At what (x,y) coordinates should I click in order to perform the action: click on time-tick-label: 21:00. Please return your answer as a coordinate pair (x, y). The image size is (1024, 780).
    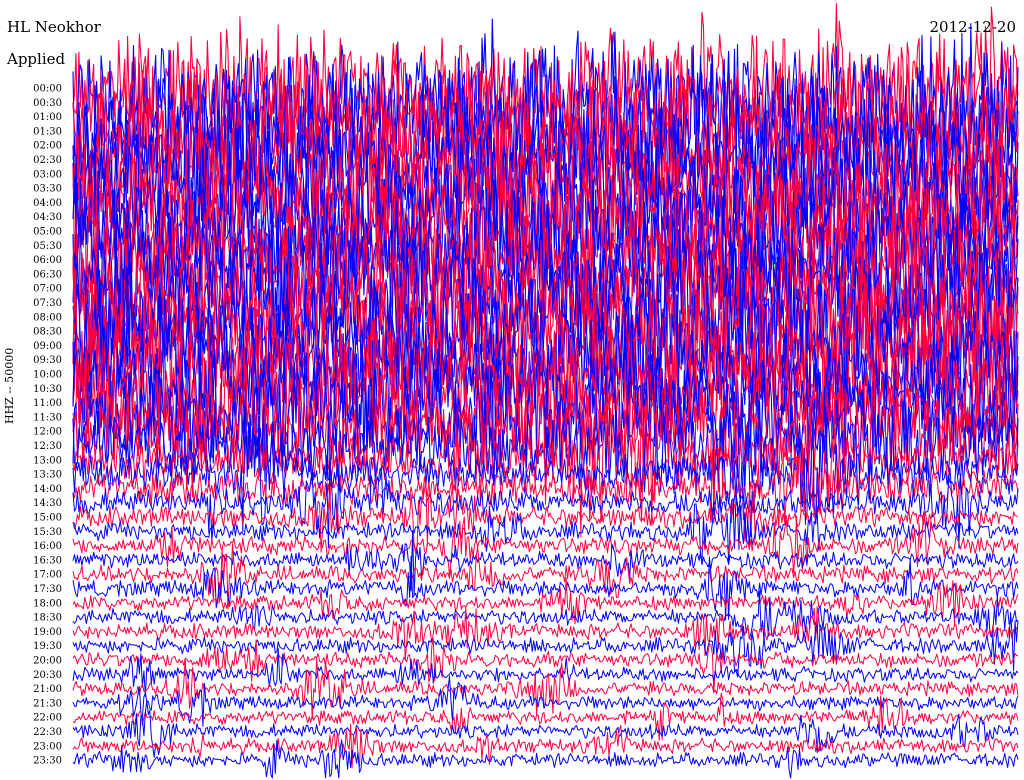
    Looking at the image, I should click on (47, 689).